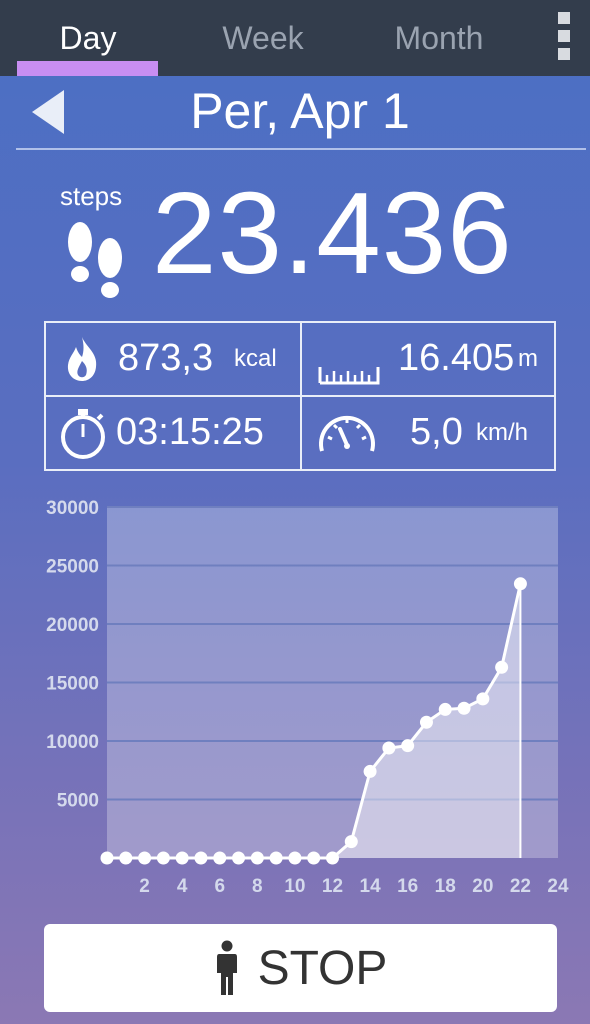 Image resolution: width=590 pixels, height=1024 pixels. Describe the element at coordinates (48, 112) in the screenshot. I see `back-arrow-icon` at that location.